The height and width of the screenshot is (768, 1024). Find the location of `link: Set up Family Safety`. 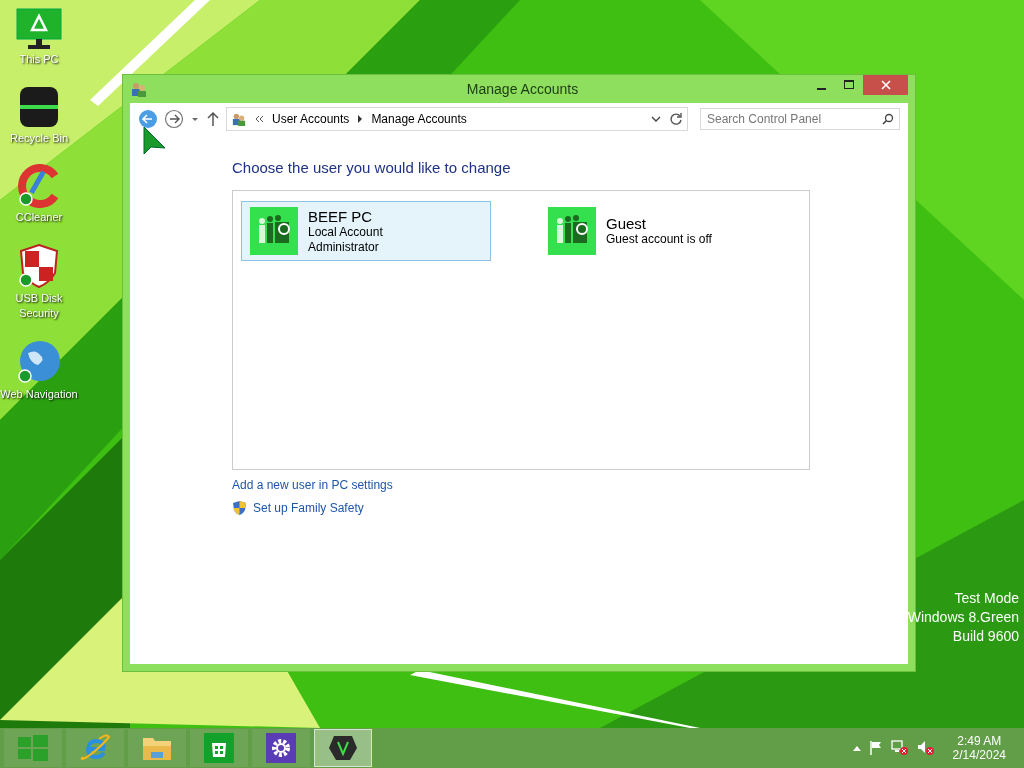

link: Set up Family Safety is located at coordinates (308, 508).